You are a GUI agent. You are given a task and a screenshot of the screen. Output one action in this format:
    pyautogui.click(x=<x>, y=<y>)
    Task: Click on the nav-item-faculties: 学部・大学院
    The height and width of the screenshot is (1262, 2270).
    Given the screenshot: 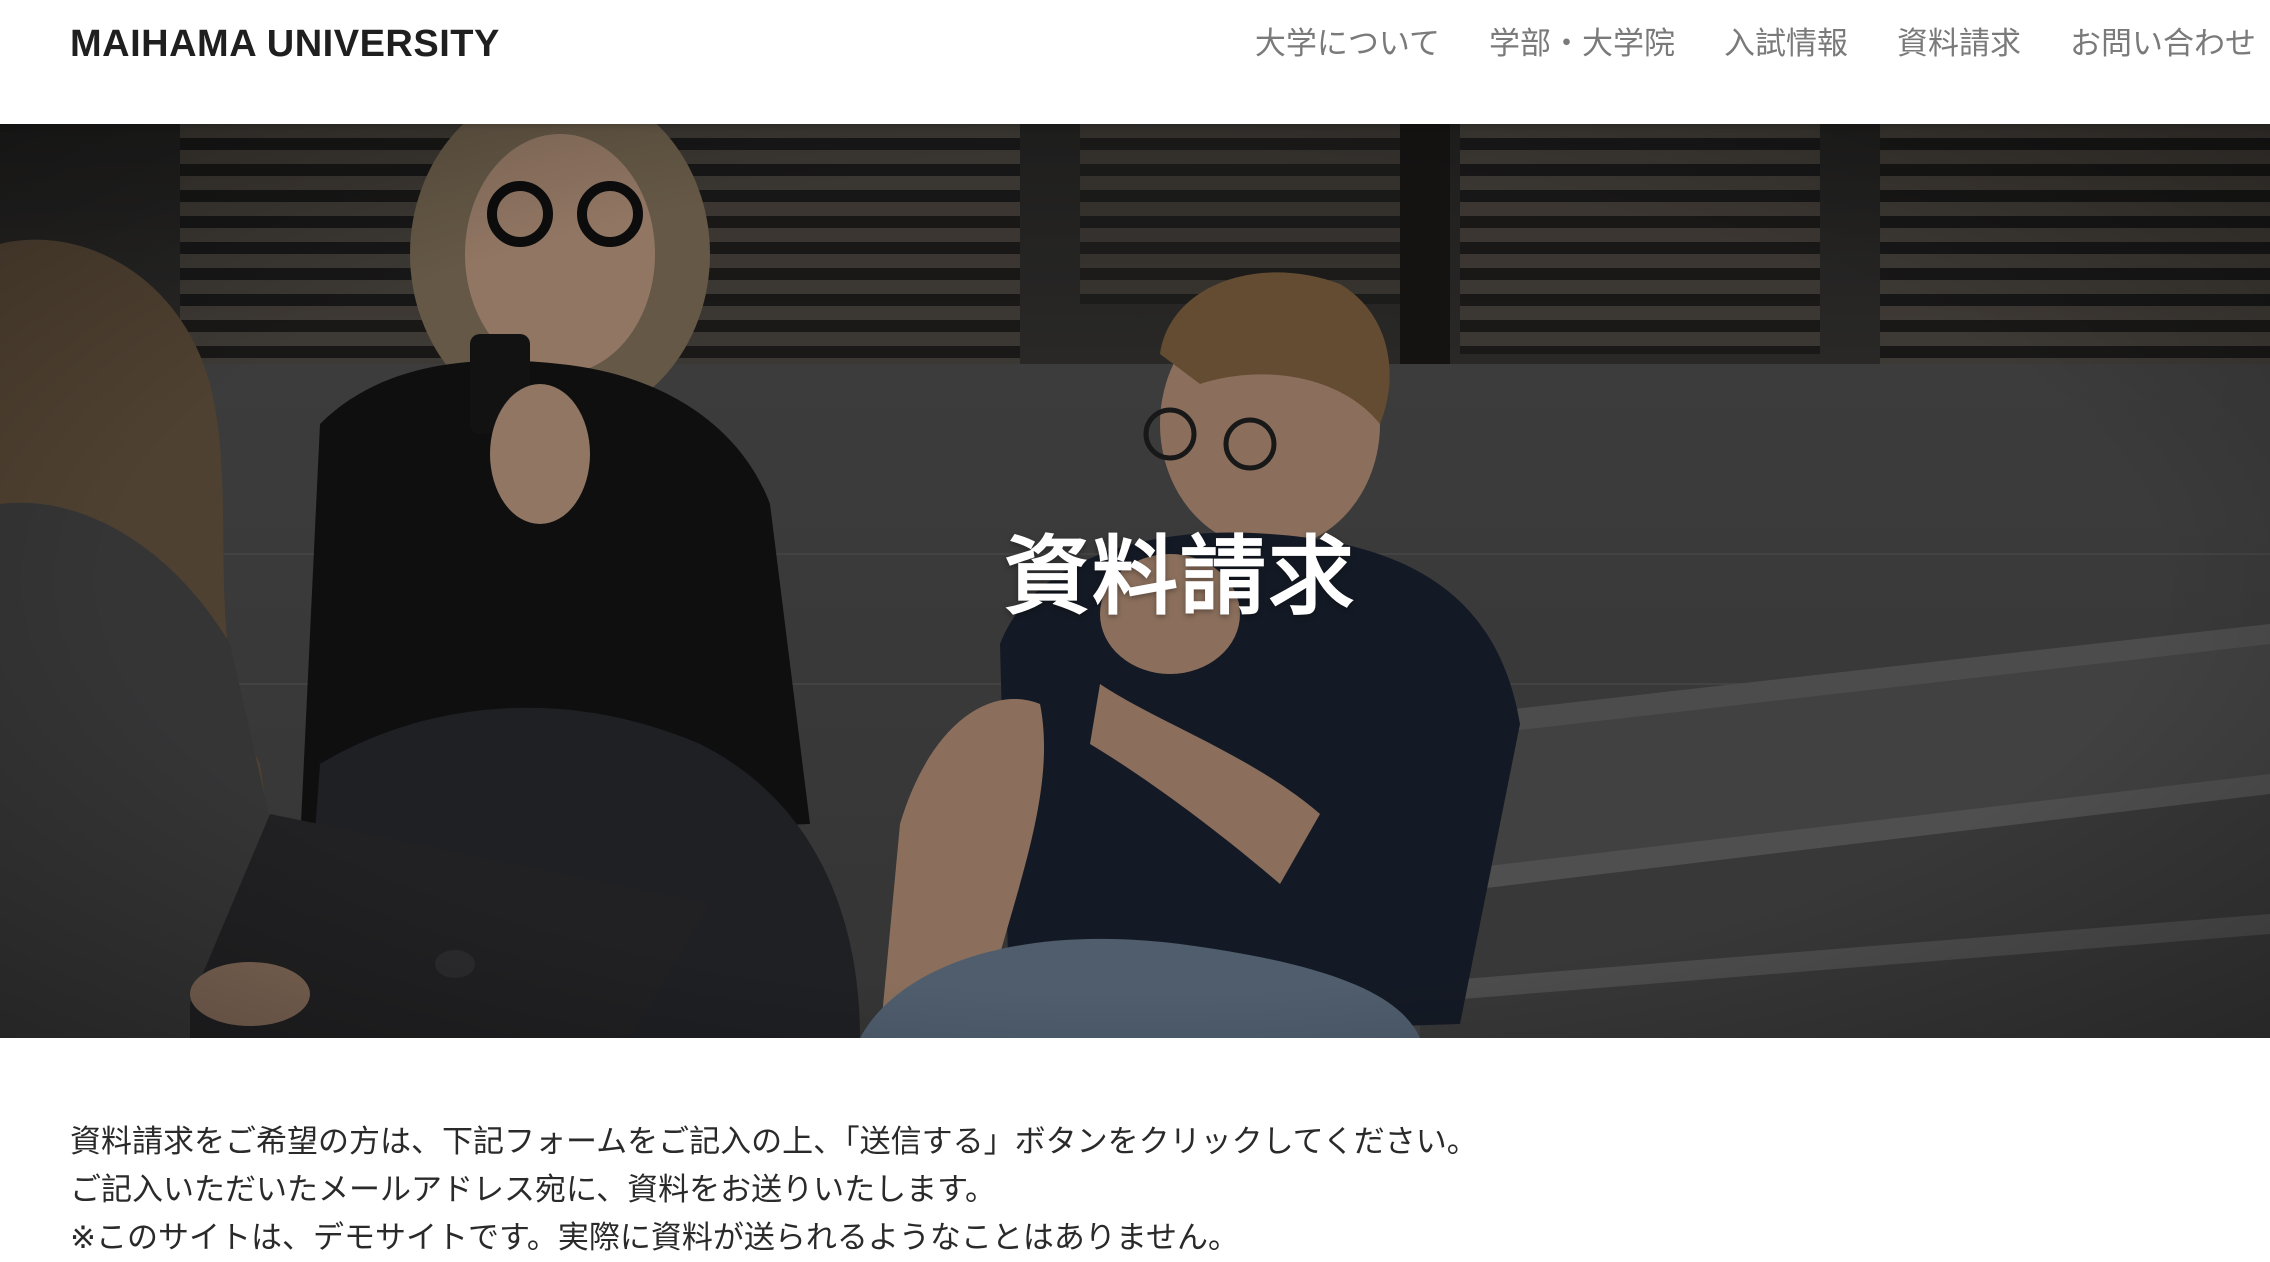 What is the action you would take?
    pyautogui.click(x=1582, y=44)
    